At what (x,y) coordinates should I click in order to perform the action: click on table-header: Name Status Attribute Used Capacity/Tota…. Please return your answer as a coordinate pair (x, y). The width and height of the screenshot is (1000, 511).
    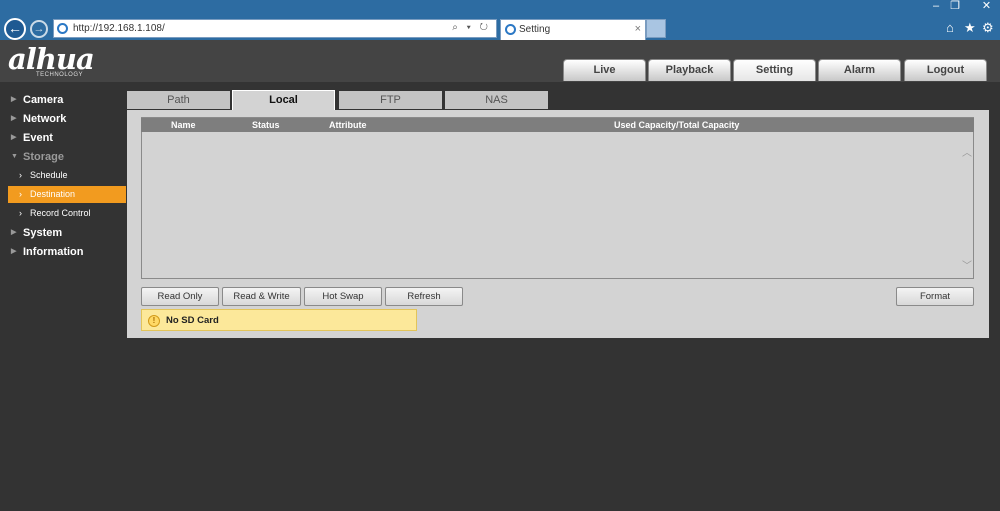
    Looking at the image, I should click on (557, 125).